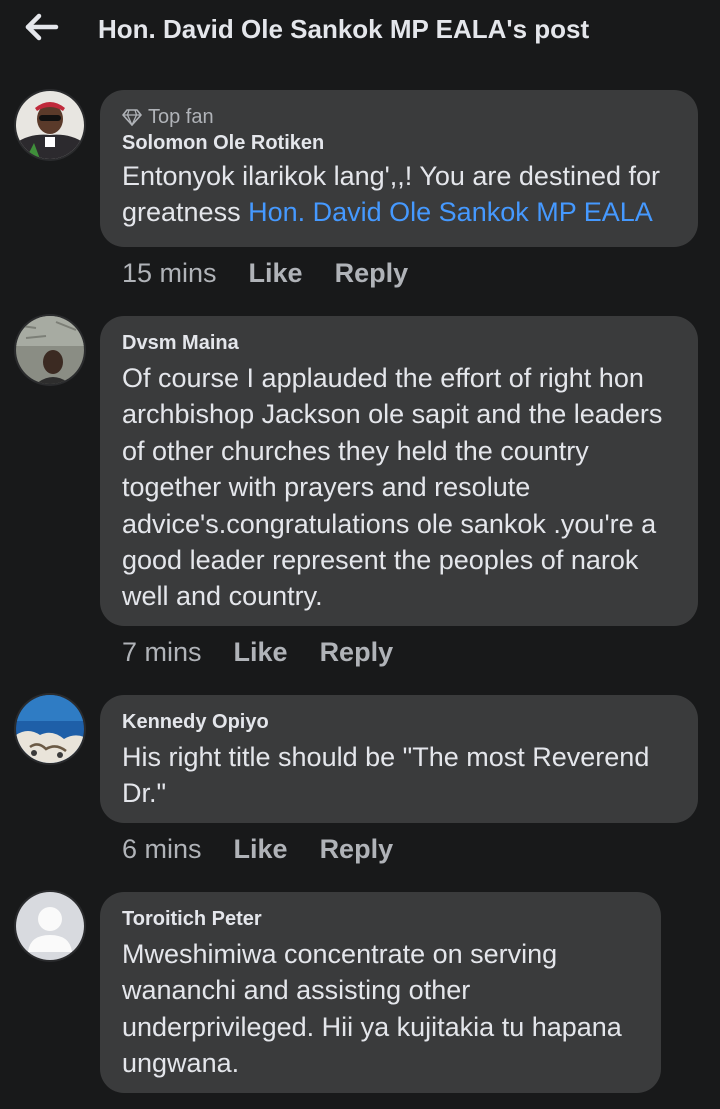  What do you see at coordinates (181, 116) in the screenshot?
I see `top-fan-label: Top fan` at bounding box center [181, 116].